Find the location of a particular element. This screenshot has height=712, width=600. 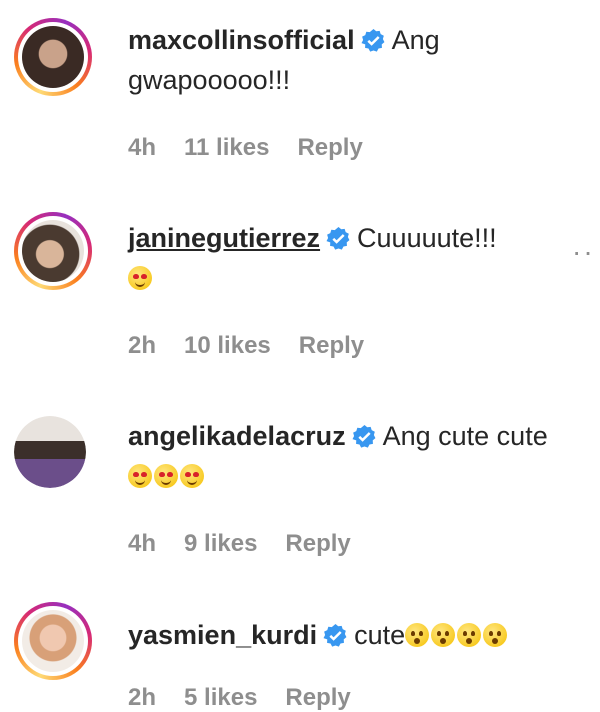

comment-text: Cuuuuute!!! is located at coordinates (427, 238).